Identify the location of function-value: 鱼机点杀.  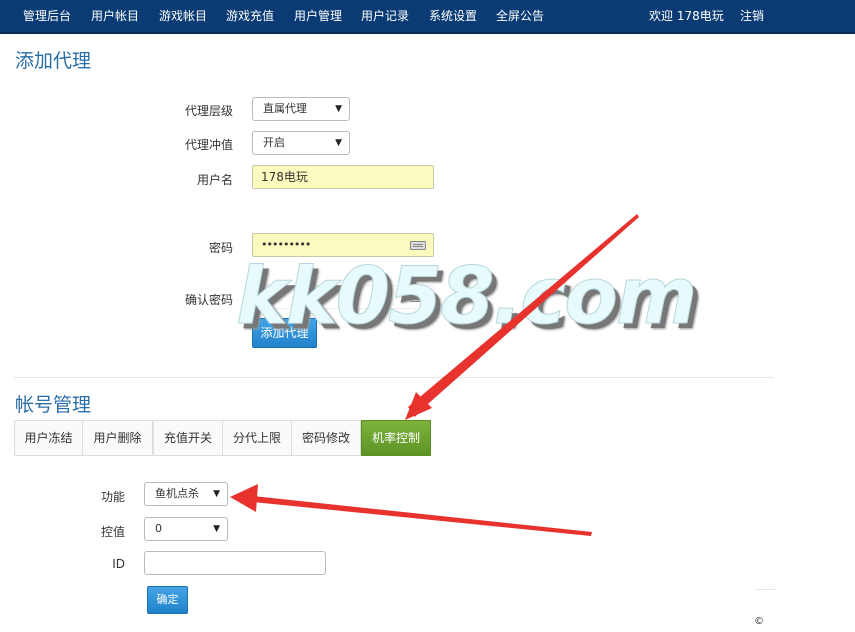
(177, 493).